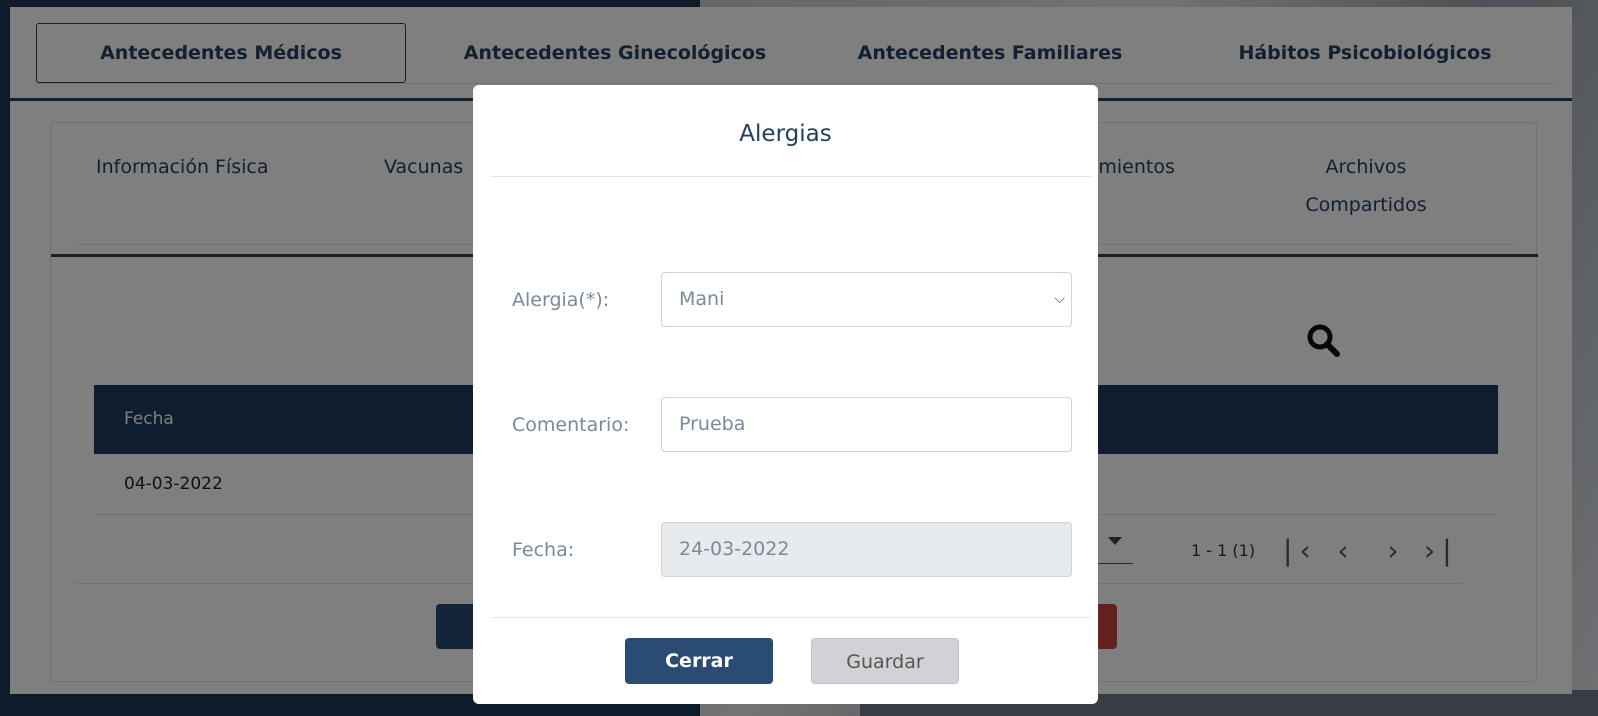 This screenshot has height=716, width=1598. What do you see at coordinates (885, 661) in the screenshot?
I see `save-button: Guardar` at bounding box center [885, 661].